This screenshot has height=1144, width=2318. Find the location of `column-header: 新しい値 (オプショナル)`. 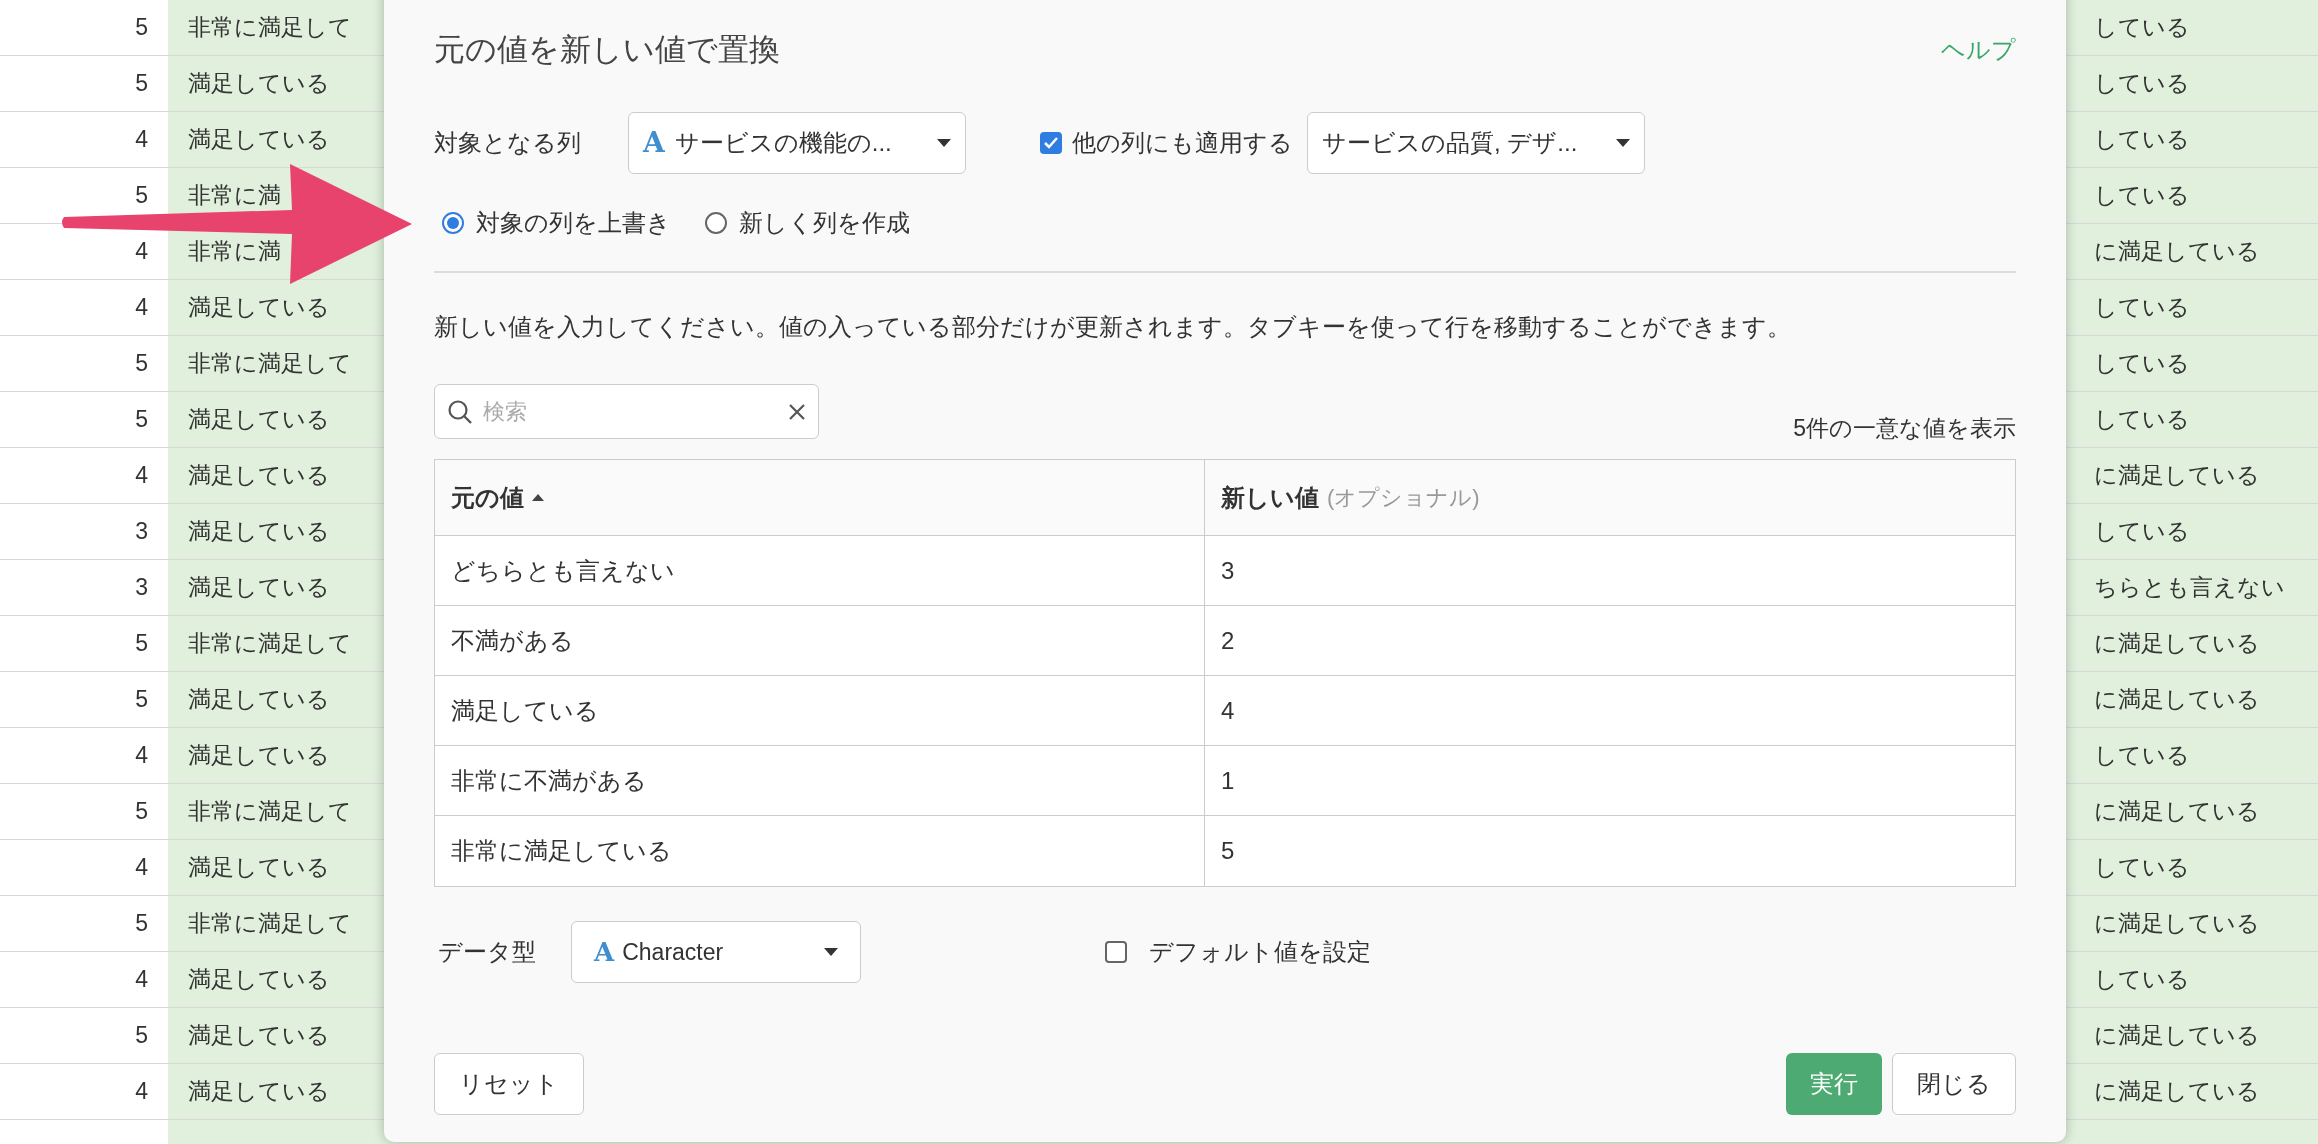

column-header: 新しい値 (オプショナル) is located at coordinates (1610, 497).